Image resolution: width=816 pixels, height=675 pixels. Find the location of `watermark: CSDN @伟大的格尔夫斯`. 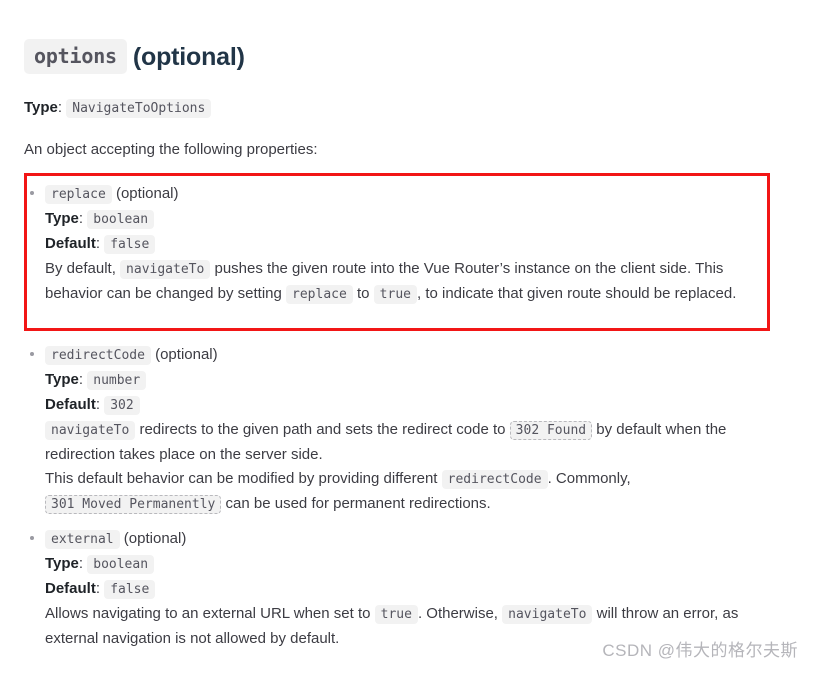

watermark: CSDN @伟大的格尔夫斯 is located at coordinates (700, 650).